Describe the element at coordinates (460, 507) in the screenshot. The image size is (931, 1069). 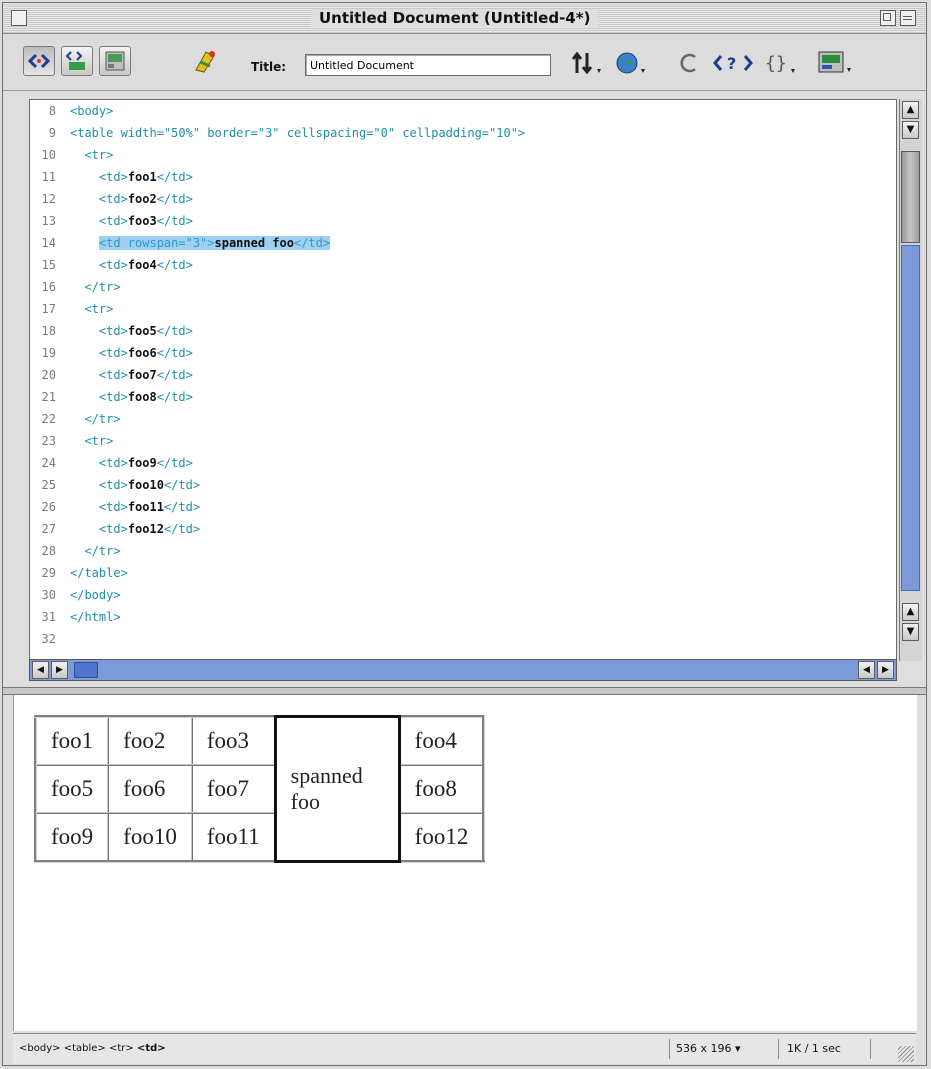
I see `code-line: 26 <td>foo11</td>` at that location.